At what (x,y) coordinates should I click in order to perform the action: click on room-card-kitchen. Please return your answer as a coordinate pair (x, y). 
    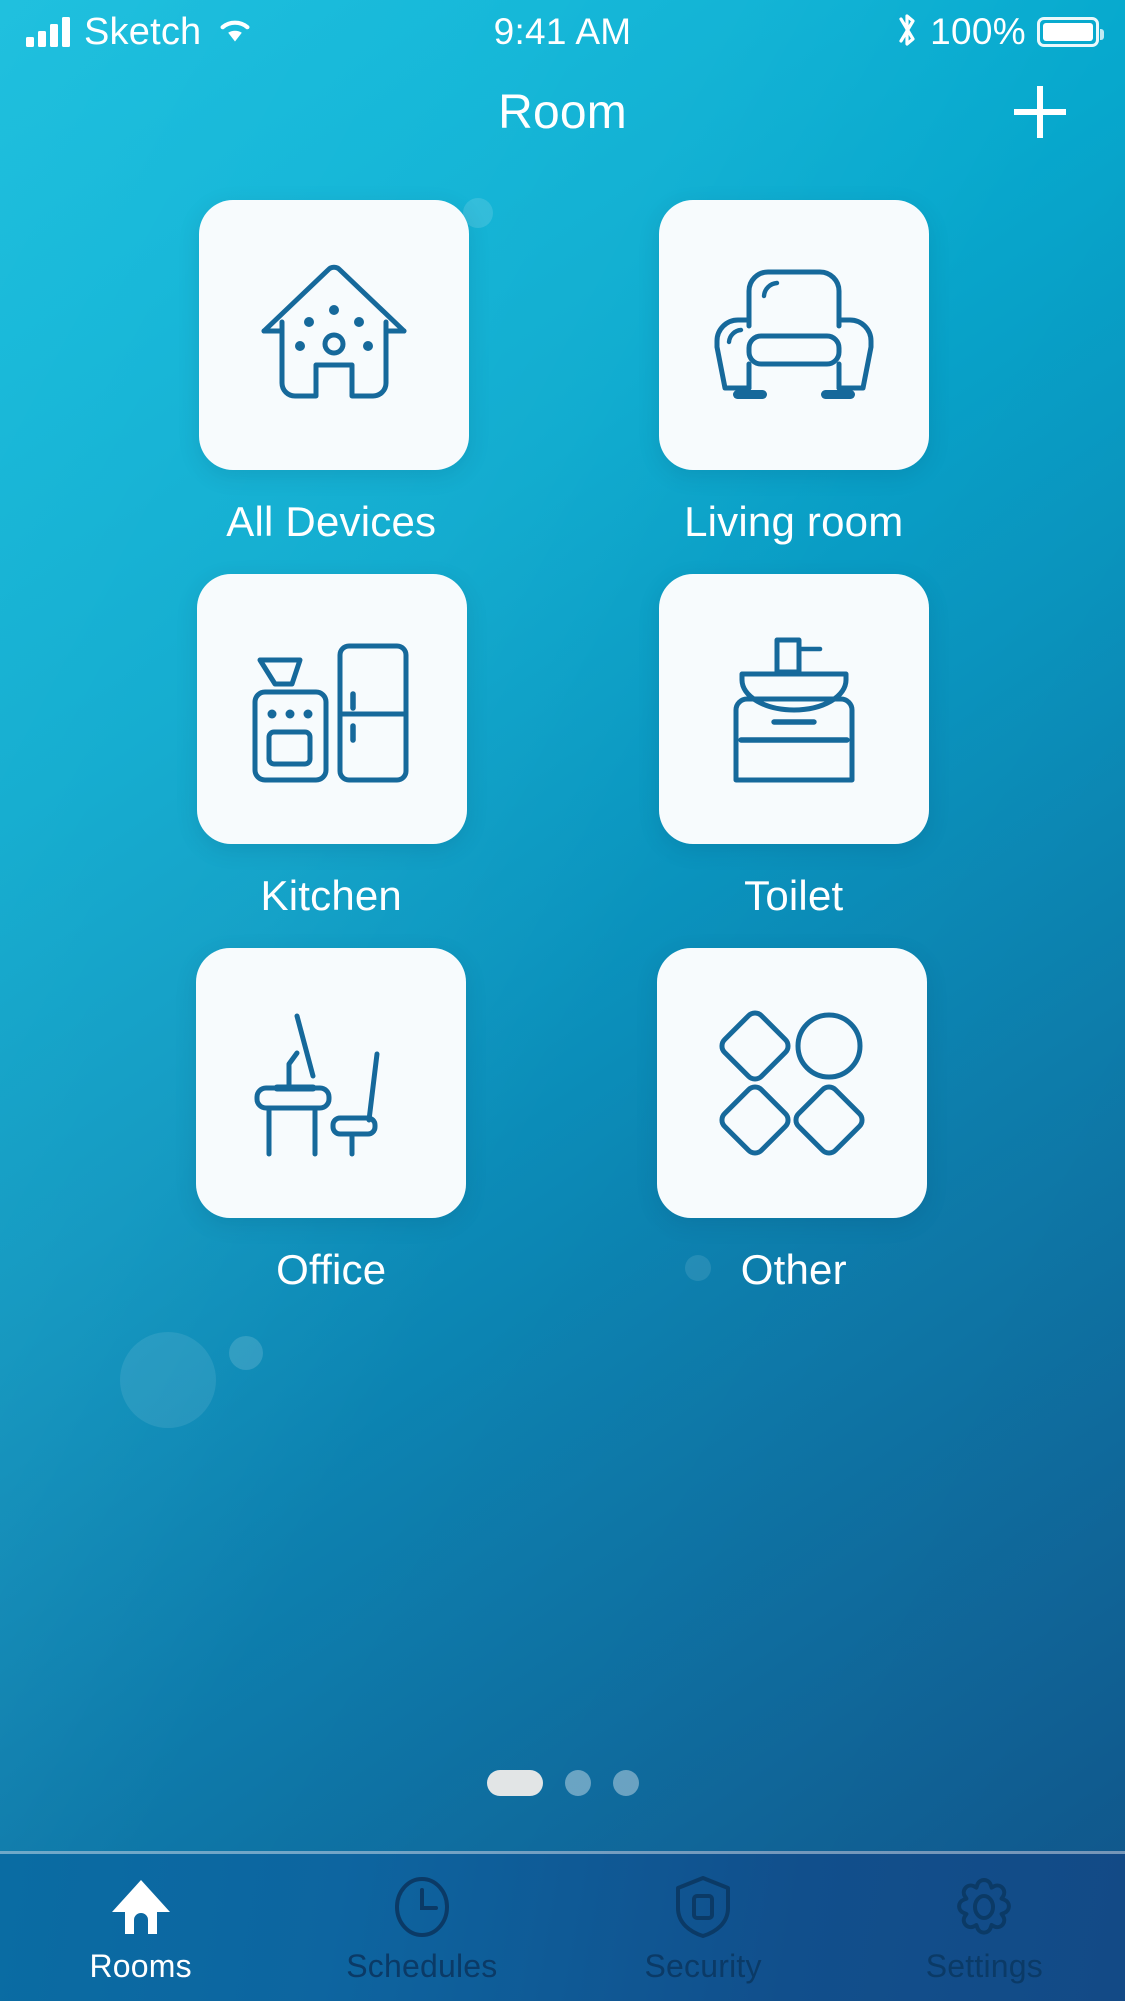
    Looking at the image, I should click on (332, 709).